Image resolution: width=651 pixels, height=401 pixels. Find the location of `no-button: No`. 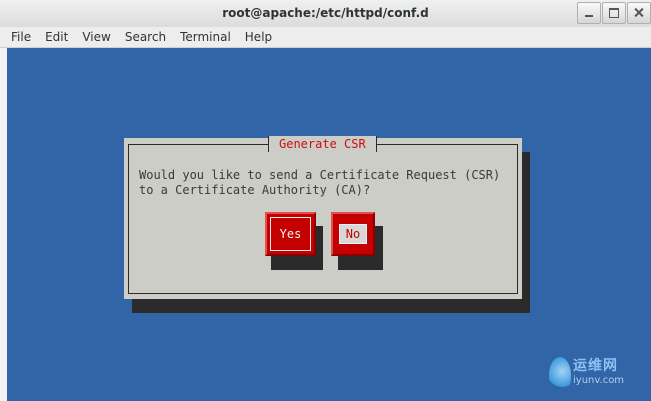

no-button: No is located at coordinates (353, 234).